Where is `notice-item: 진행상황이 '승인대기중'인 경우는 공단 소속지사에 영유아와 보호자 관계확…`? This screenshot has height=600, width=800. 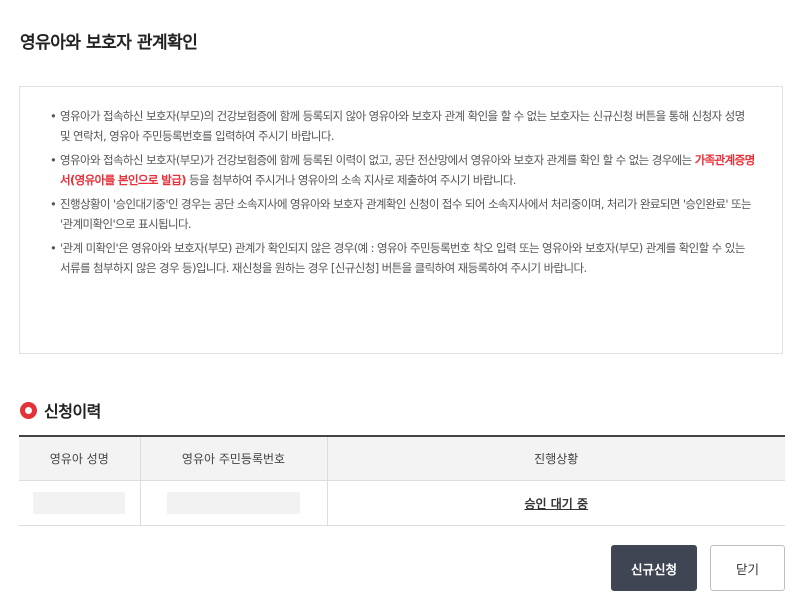 notice-item: 진행상황이 '승인대기중'인 경우는 공단 소속지사에 영유아와 보호자 관계확… is located at coordinates (403, 214).